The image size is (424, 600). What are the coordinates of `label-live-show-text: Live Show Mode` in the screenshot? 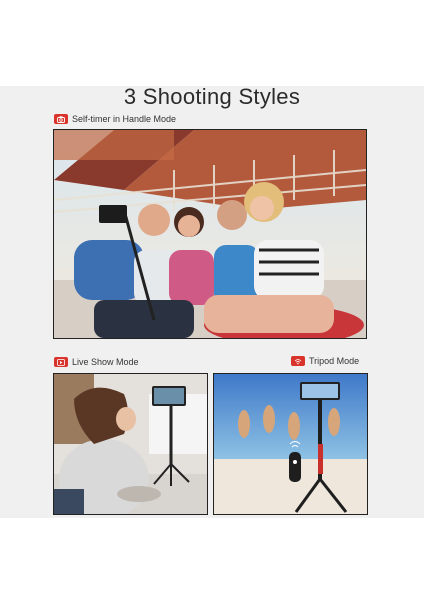 It's located at (105, 362).